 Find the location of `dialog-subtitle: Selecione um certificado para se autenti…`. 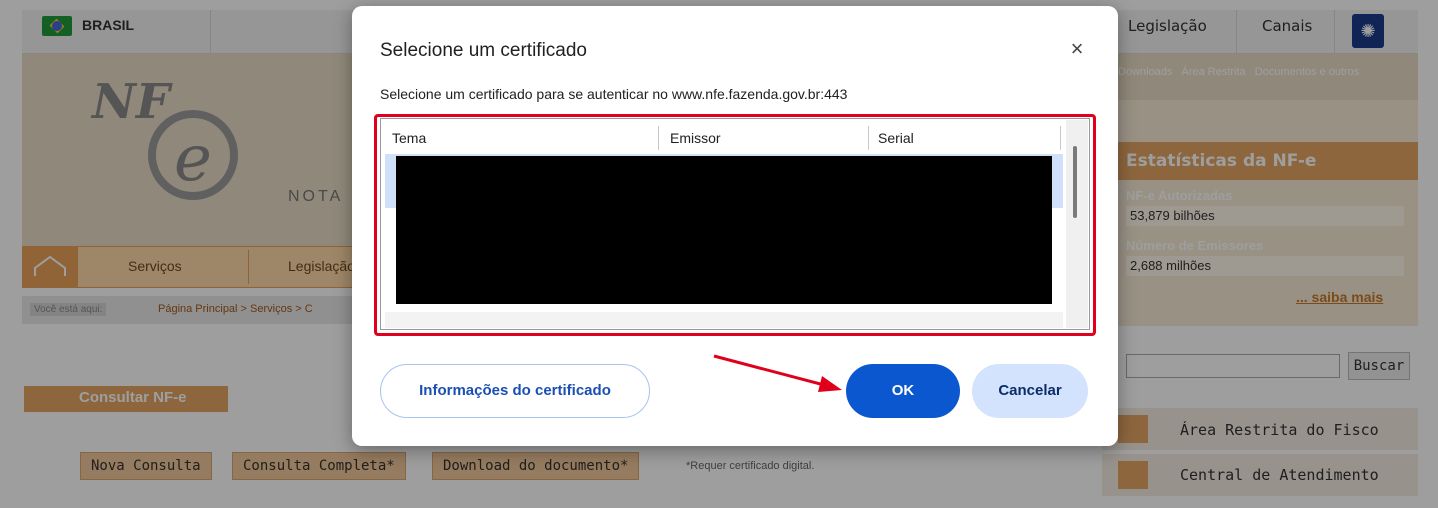

dialog-subtitle: Selecione um certificado para se autenti… is located at coordinates (614, 94).